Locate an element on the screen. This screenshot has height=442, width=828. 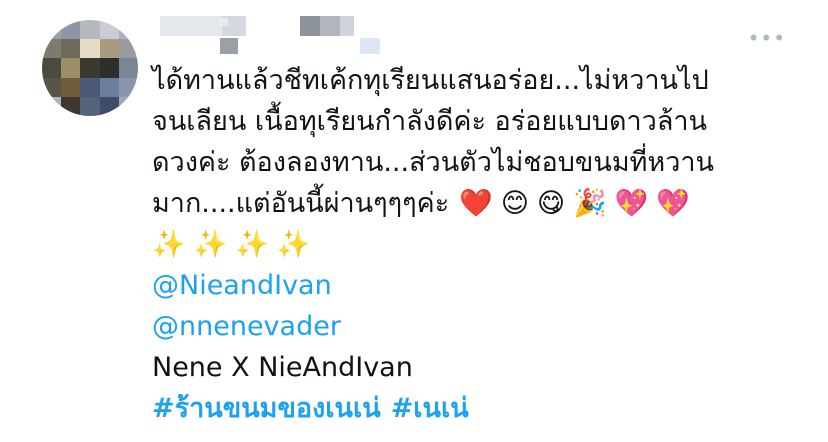
tweet-line-4: มาก....แต่อันนี้ผ่านๆๆๆค่ะ ❤️ 😊 😋 🎉 💖 💖 is located at coordinates (467, 203).